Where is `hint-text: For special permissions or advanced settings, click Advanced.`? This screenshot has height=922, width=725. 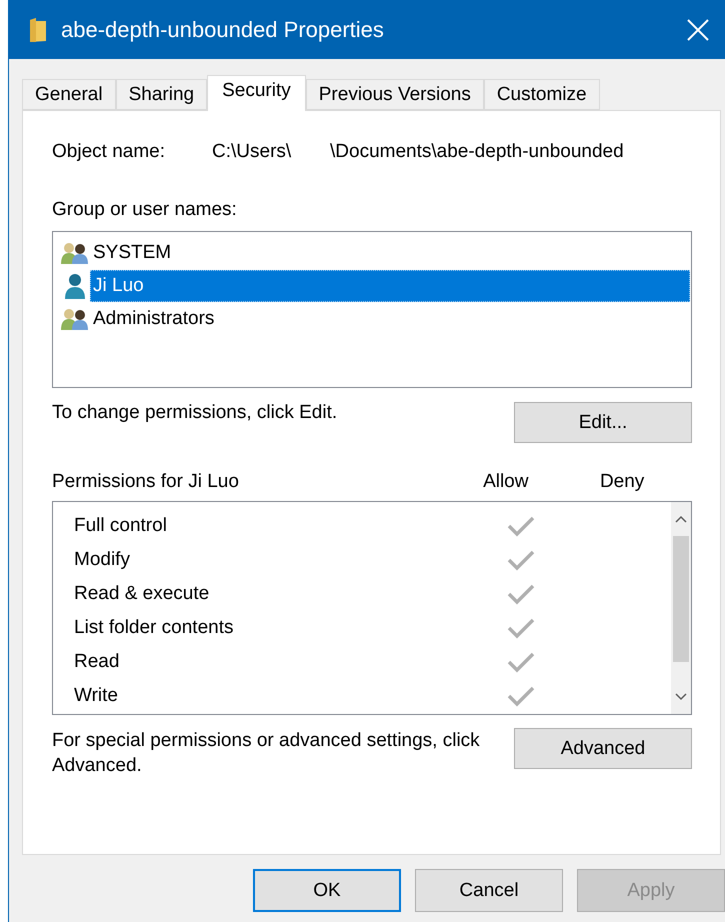
hint-text: For special permissions or advanced settings, click Advanced. is located at coordinates (266, 753).